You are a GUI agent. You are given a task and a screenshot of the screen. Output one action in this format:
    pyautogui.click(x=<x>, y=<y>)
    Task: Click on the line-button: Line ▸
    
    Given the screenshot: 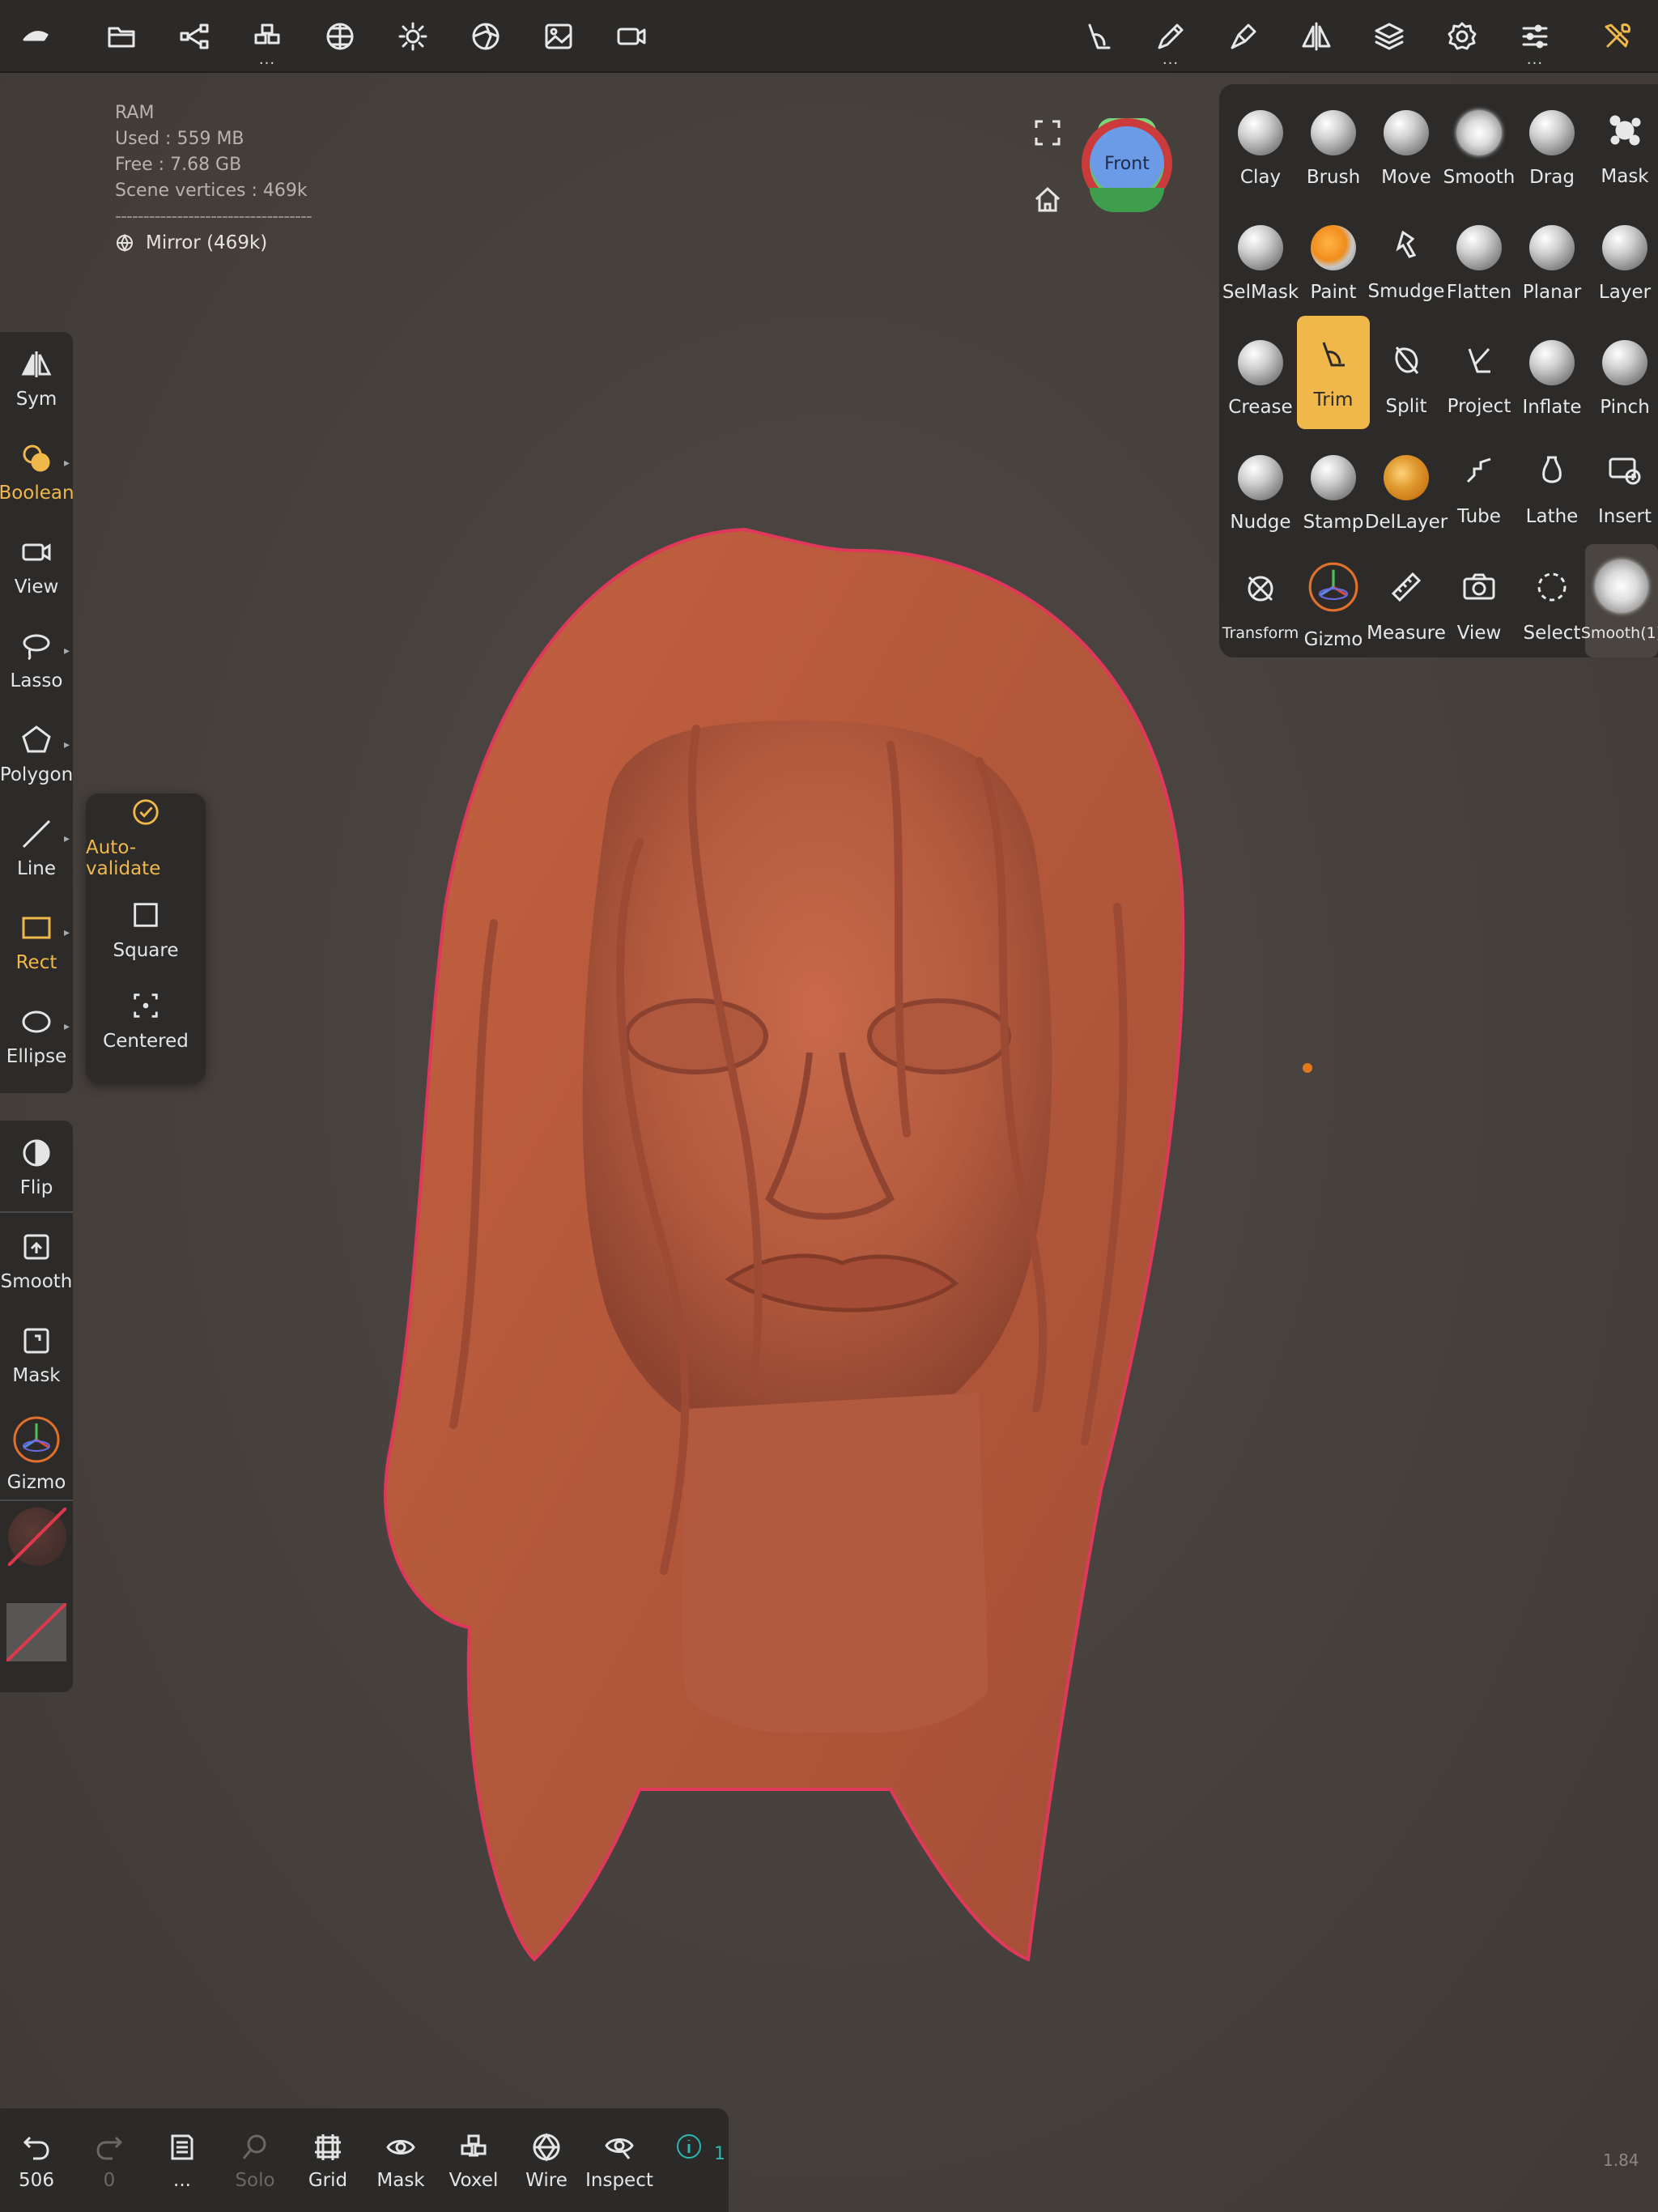 What is the action you would take?
    pyautogui.click(x=36, y=849)
    